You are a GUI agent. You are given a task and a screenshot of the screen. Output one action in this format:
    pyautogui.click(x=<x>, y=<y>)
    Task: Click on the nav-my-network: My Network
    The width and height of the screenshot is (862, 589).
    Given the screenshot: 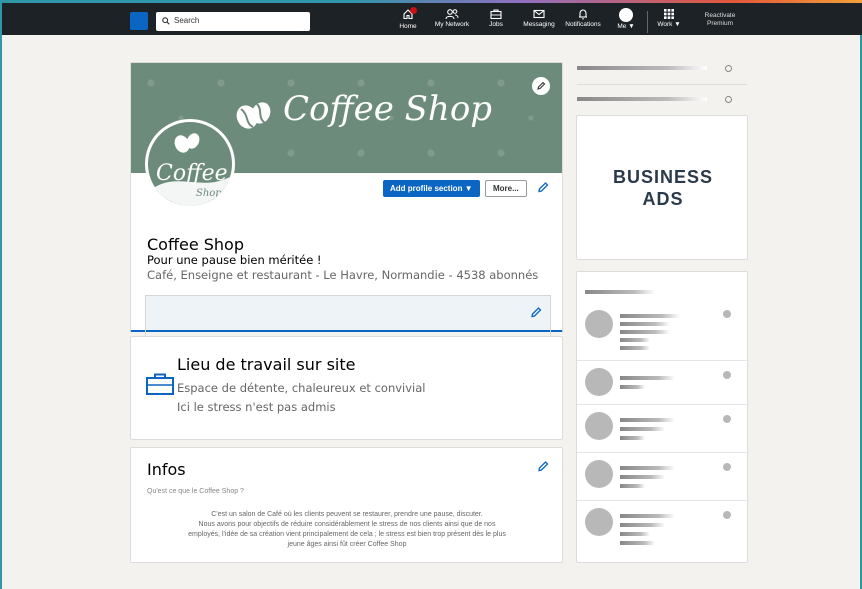 What is the action you would take?
    pyautogui.click(x=452, y=18)
    